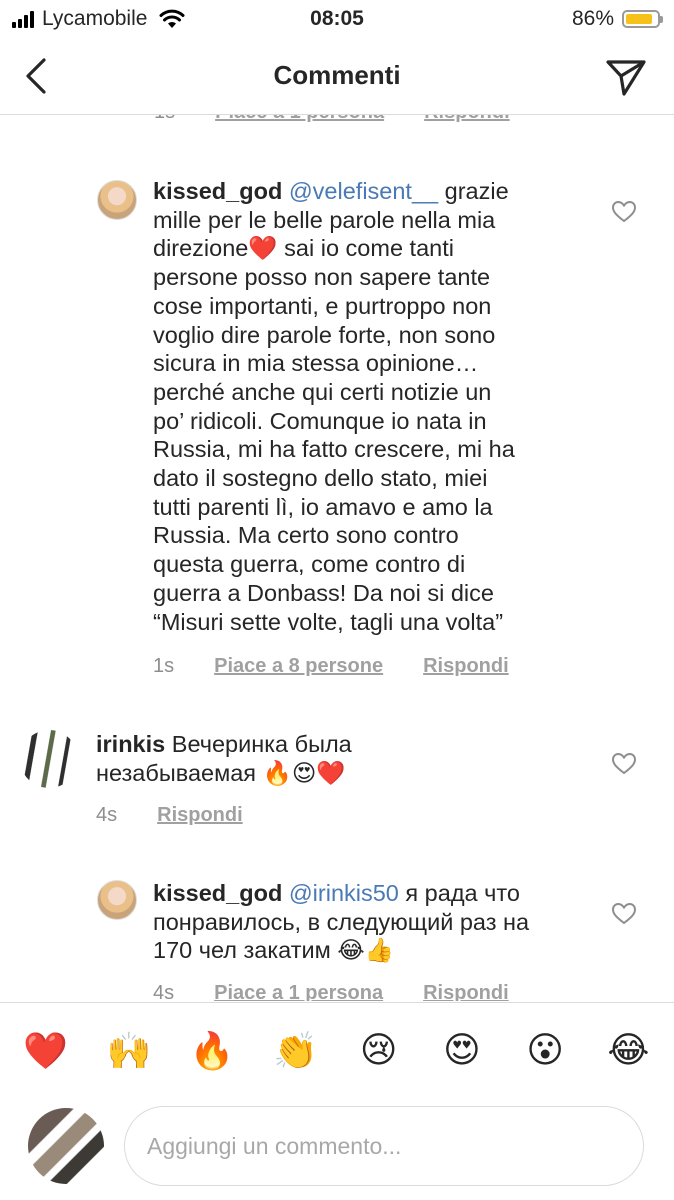 This screenshot has width=674, height=1200. Describe the element at coordinates (462, 1050) in the screenshot. I see `heart-eyes-emoji-button: 😍` at that location.